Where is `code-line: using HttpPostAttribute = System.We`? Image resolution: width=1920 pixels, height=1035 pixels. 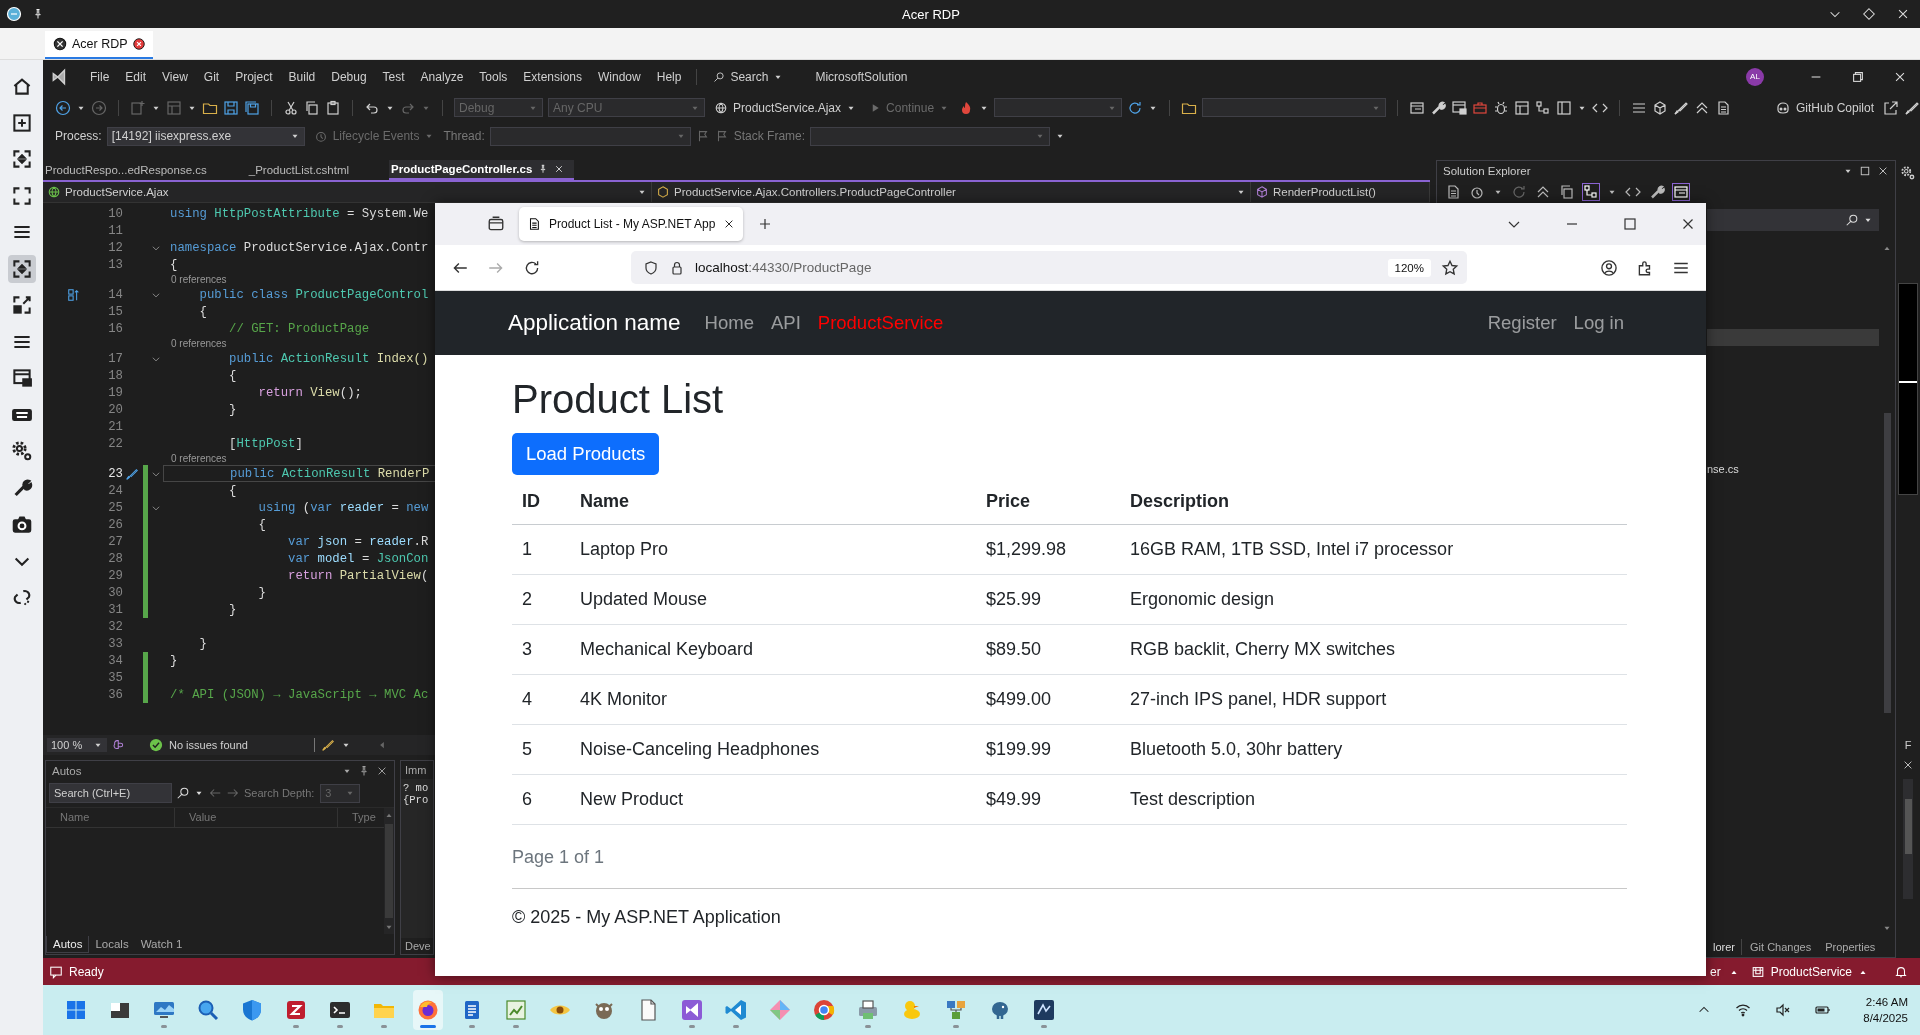
code-line: using HttpPostAttribute = System.We is located at coordinates (299, 213).